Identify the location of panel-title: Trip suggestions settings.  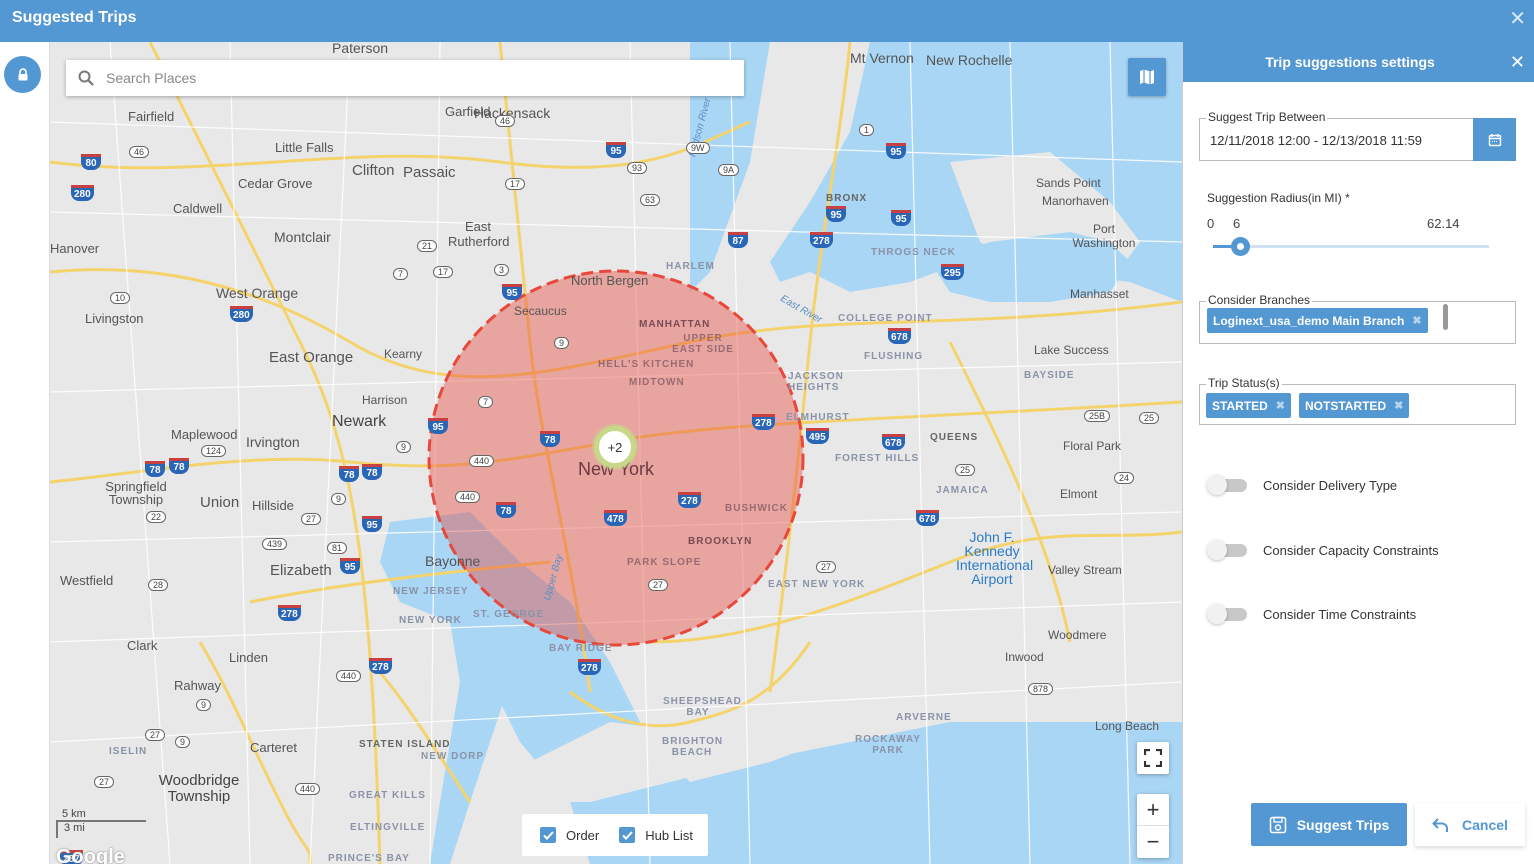
(1350, 62).